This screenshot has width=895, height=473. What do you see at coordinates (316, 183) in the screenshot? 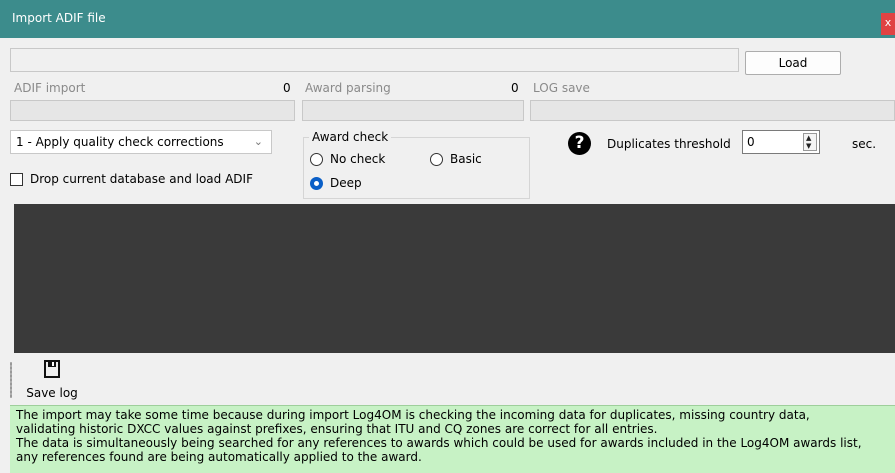
I see `radio-dot-selected` at bounding box center [316, 183].